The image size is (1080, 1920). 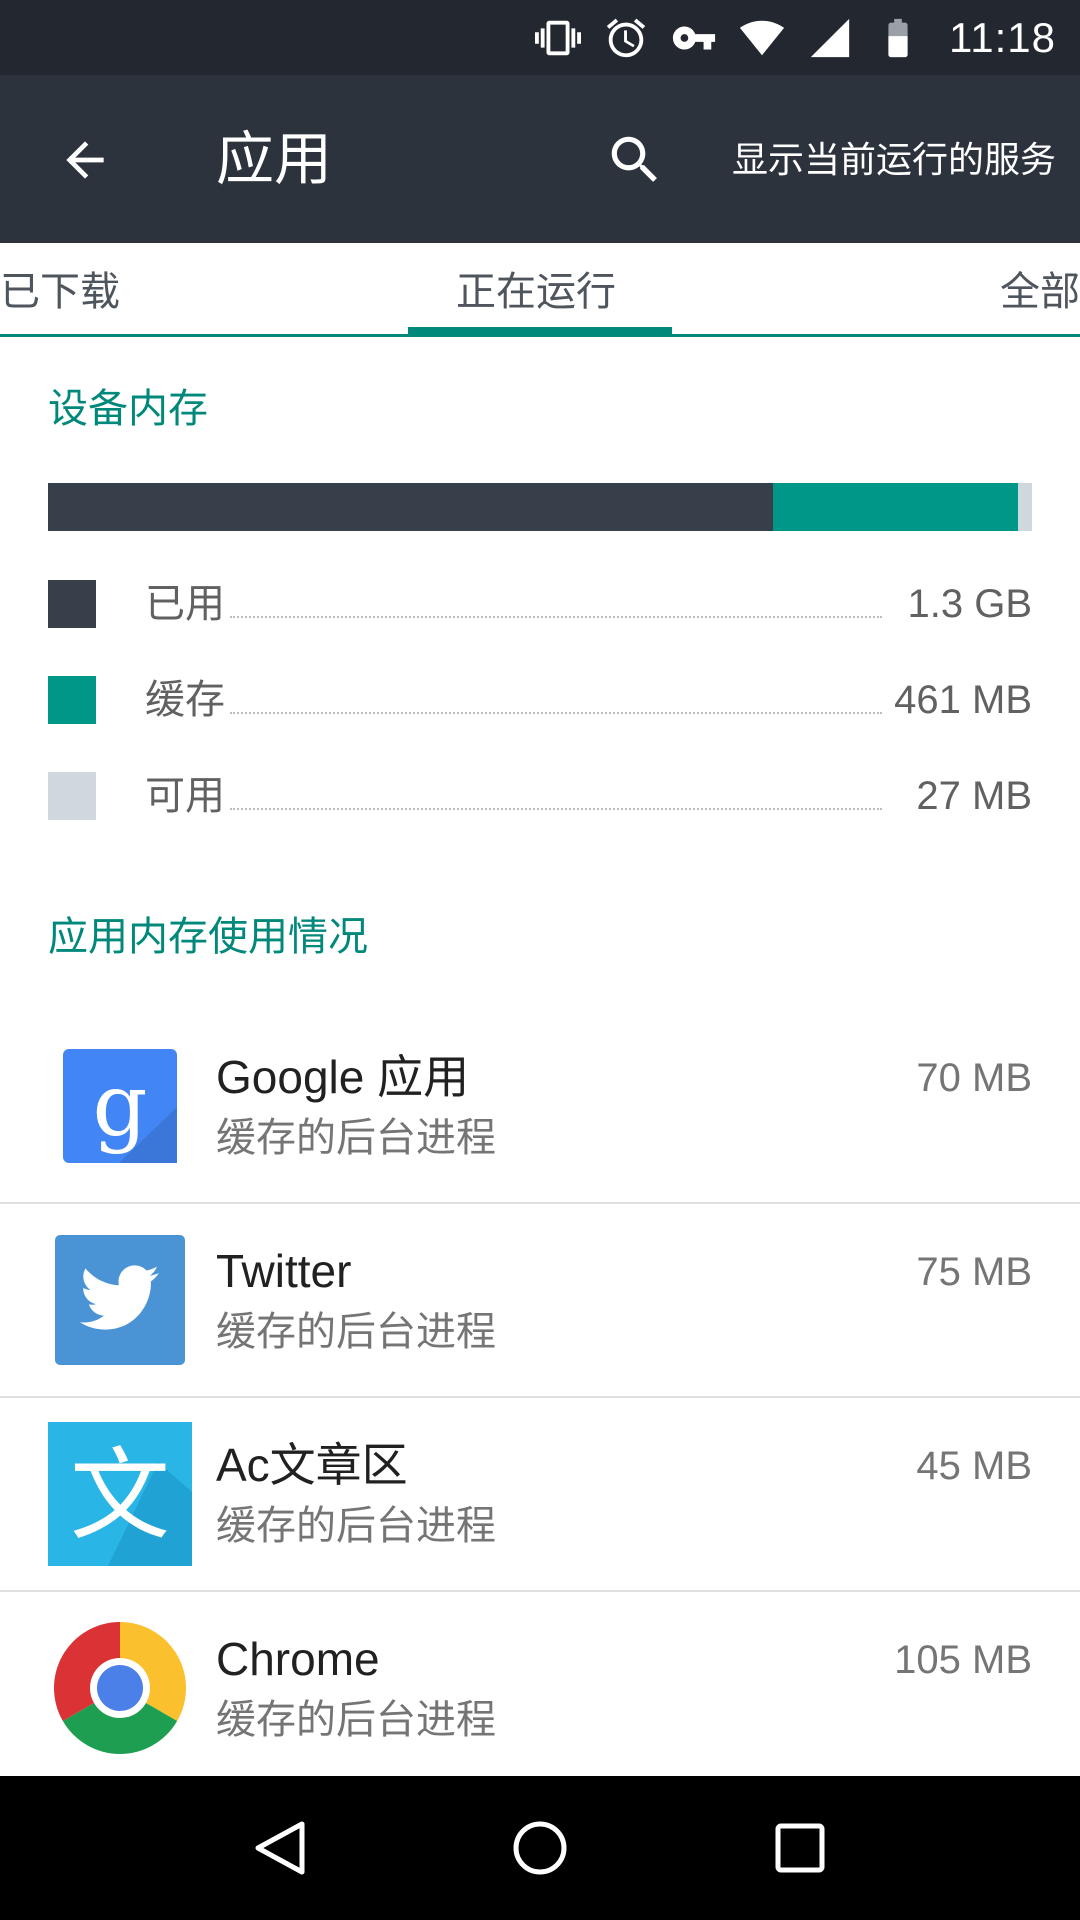 What do you see at coordinates (120, 1300) in the screenshot?
I see `twitter-icon` at bounding box center [120, 1300].